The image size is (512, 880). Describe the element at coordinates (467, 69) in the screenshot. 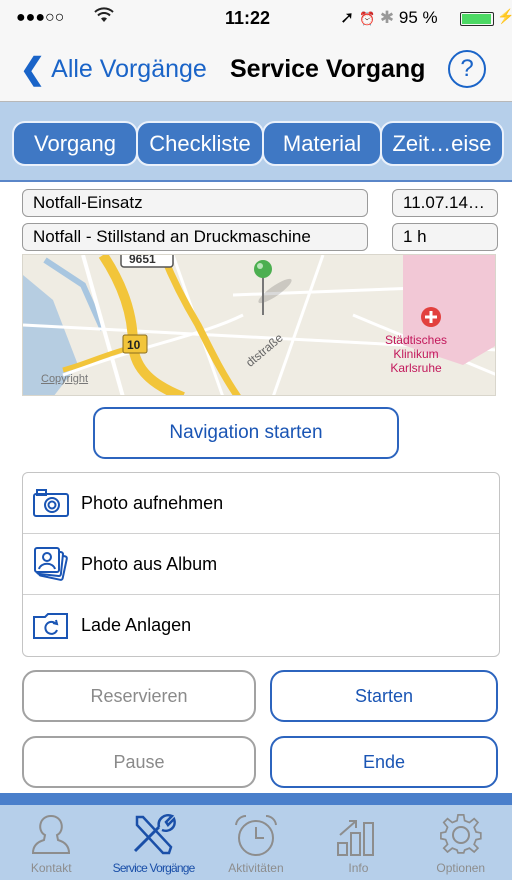

I see `help-button: ?` at that location.